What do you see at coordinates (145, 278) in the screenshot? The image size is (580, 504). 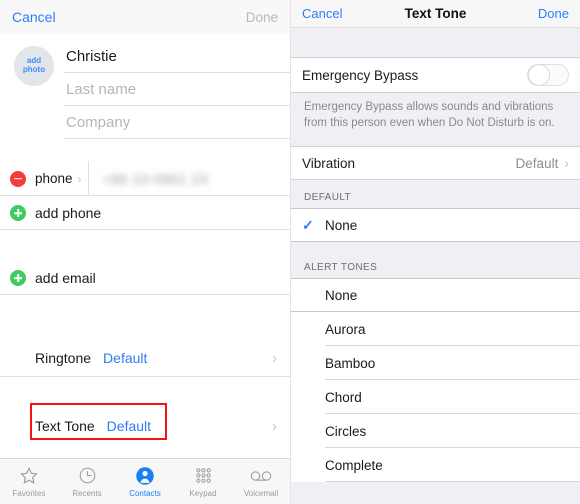 I see `add-email-row: add email` at bounding box center [145, 278].